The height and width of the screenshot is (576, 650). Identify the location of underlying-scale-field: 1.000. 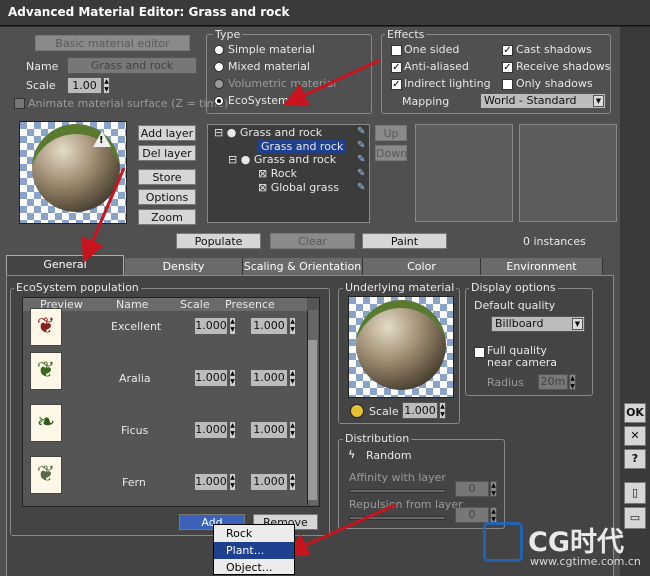
(420, 410).